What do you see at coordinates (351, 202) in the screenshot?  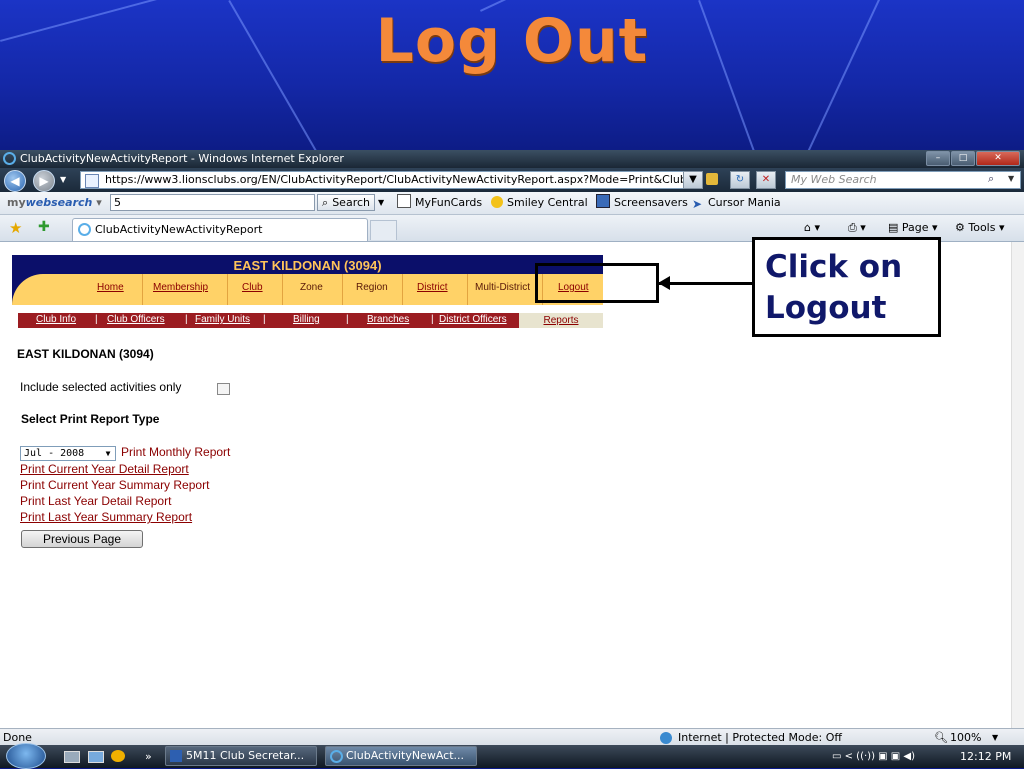 I see `search-button-label: Search` at bounding box center [351, 202].